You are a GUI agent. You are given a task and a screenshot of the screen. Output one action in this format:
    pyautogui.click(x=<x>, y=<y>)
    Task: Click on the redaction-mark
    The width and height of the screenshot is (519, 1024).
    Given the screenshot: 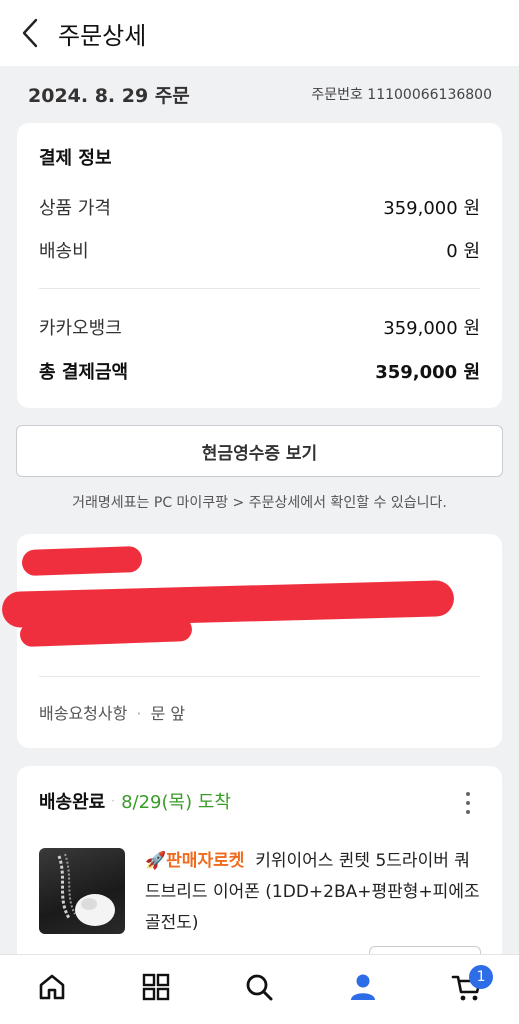 What is the action you would take?
    pyautogui.click(x=82, y=561)
    